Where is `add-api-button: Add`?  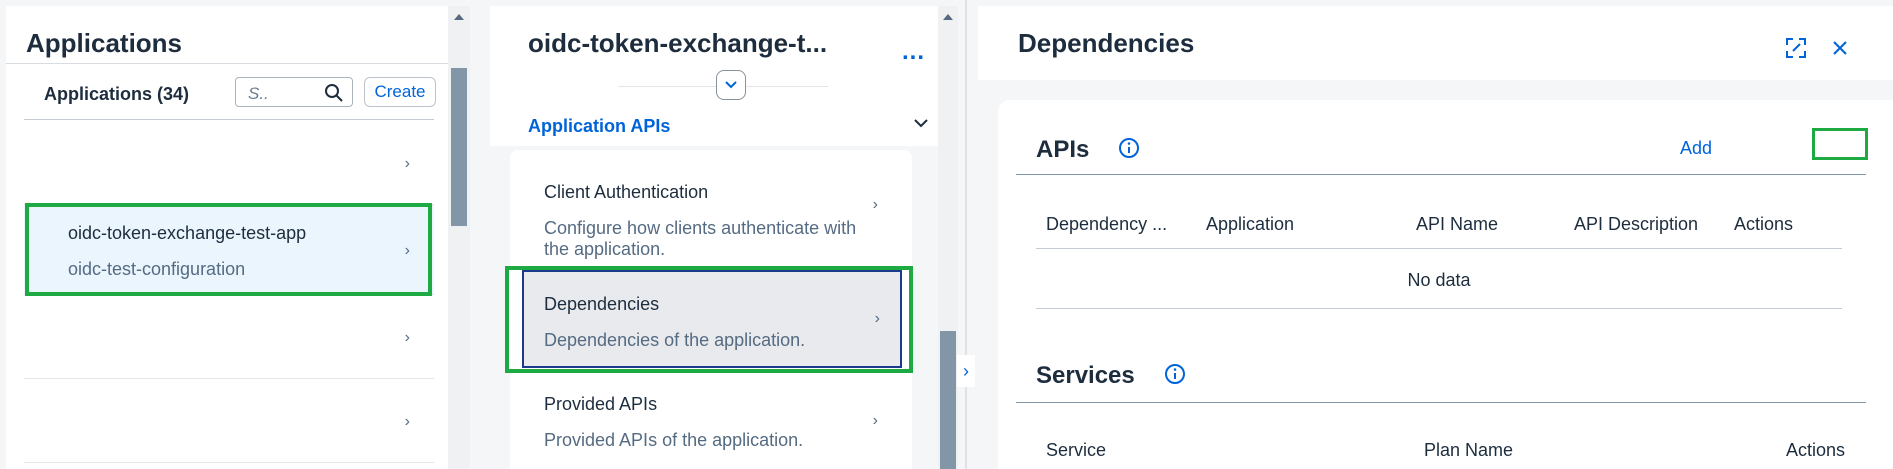
add-api-button: Add is located at coordinates (1696, 148).